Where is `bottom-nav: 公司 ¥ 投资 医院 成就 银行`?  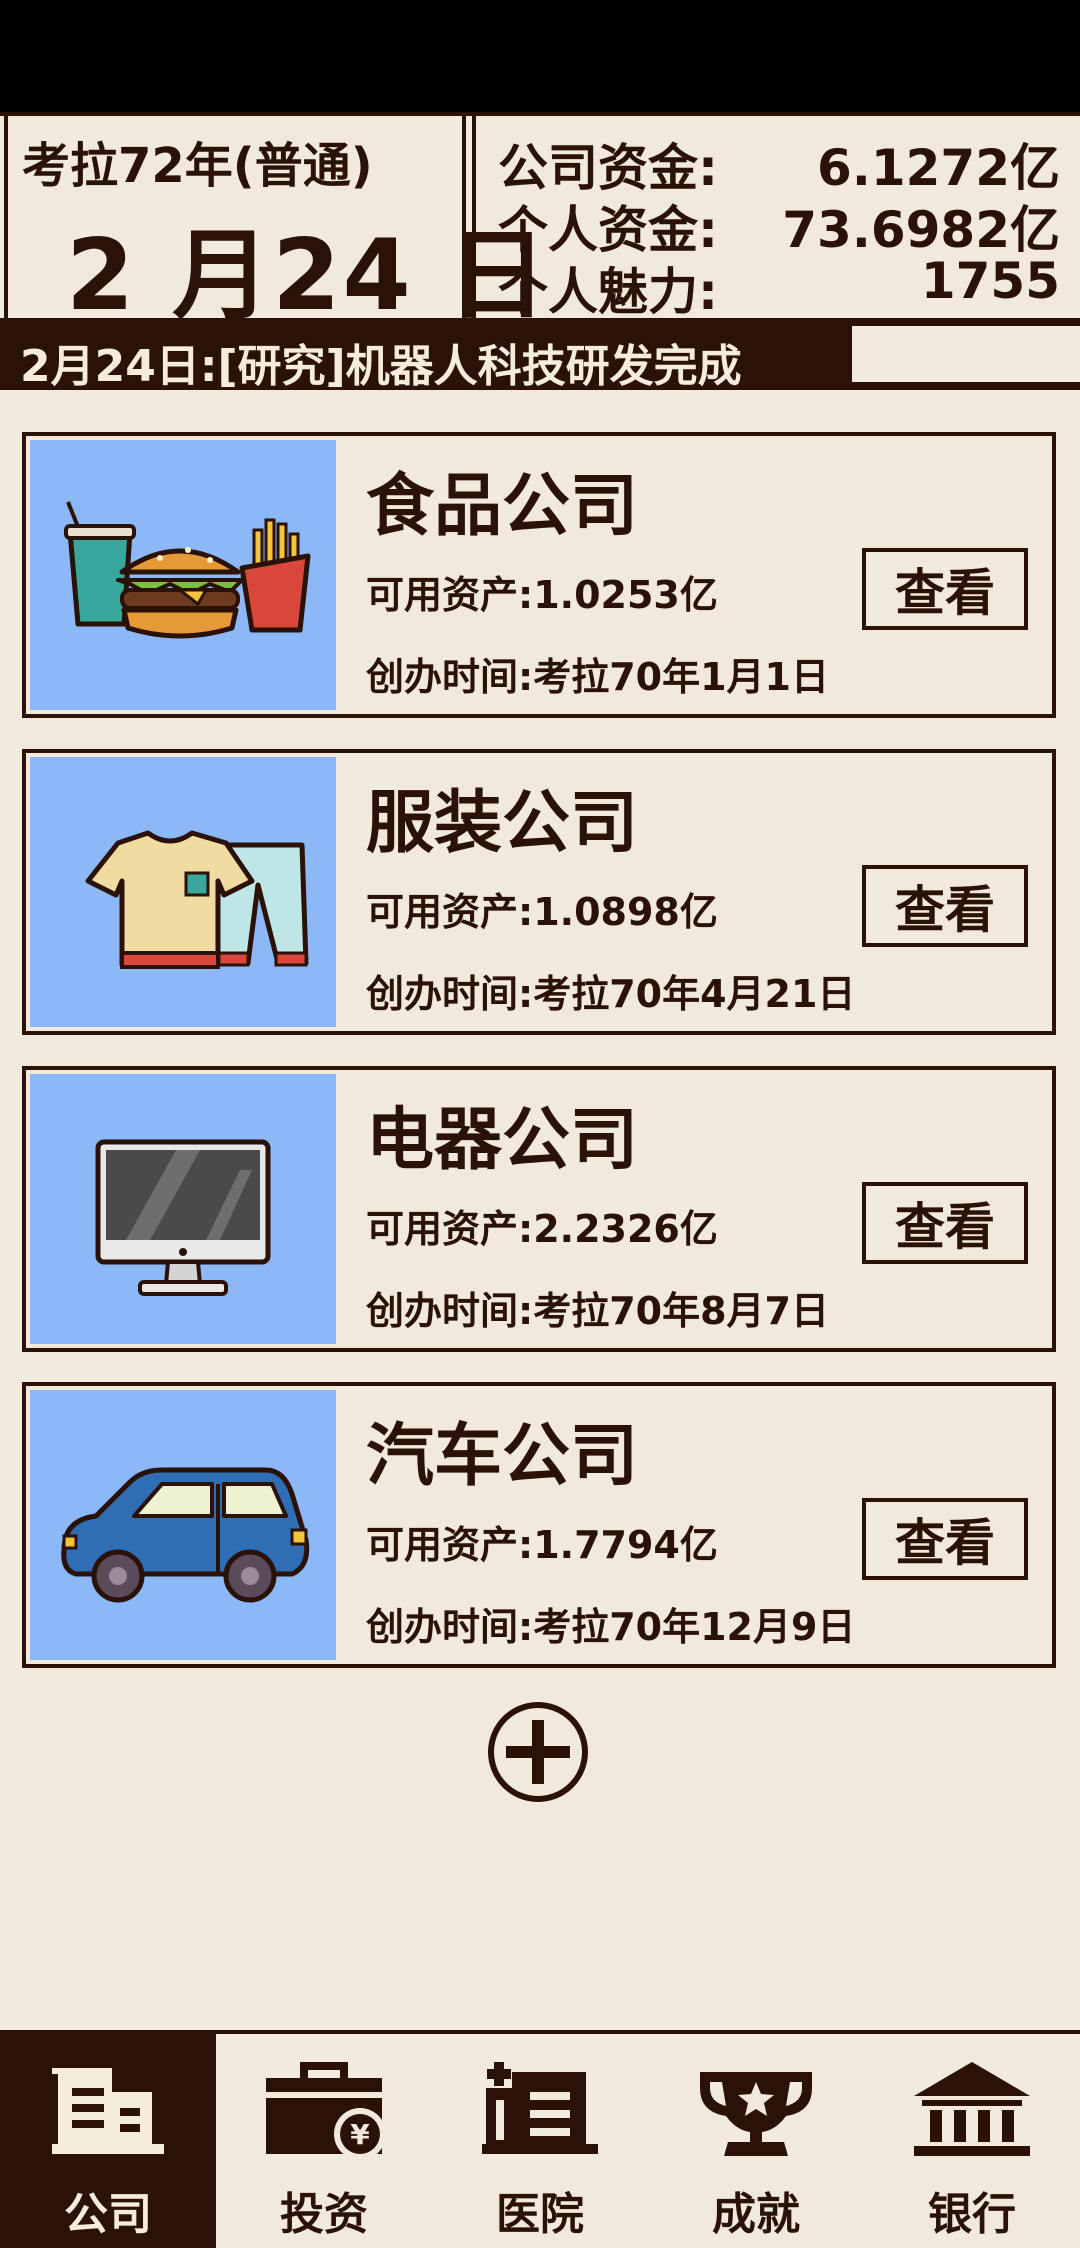
bottom-nav: 公司 ¥ 投资 医院 成就 银行 is located at coordinates (540, 2139).